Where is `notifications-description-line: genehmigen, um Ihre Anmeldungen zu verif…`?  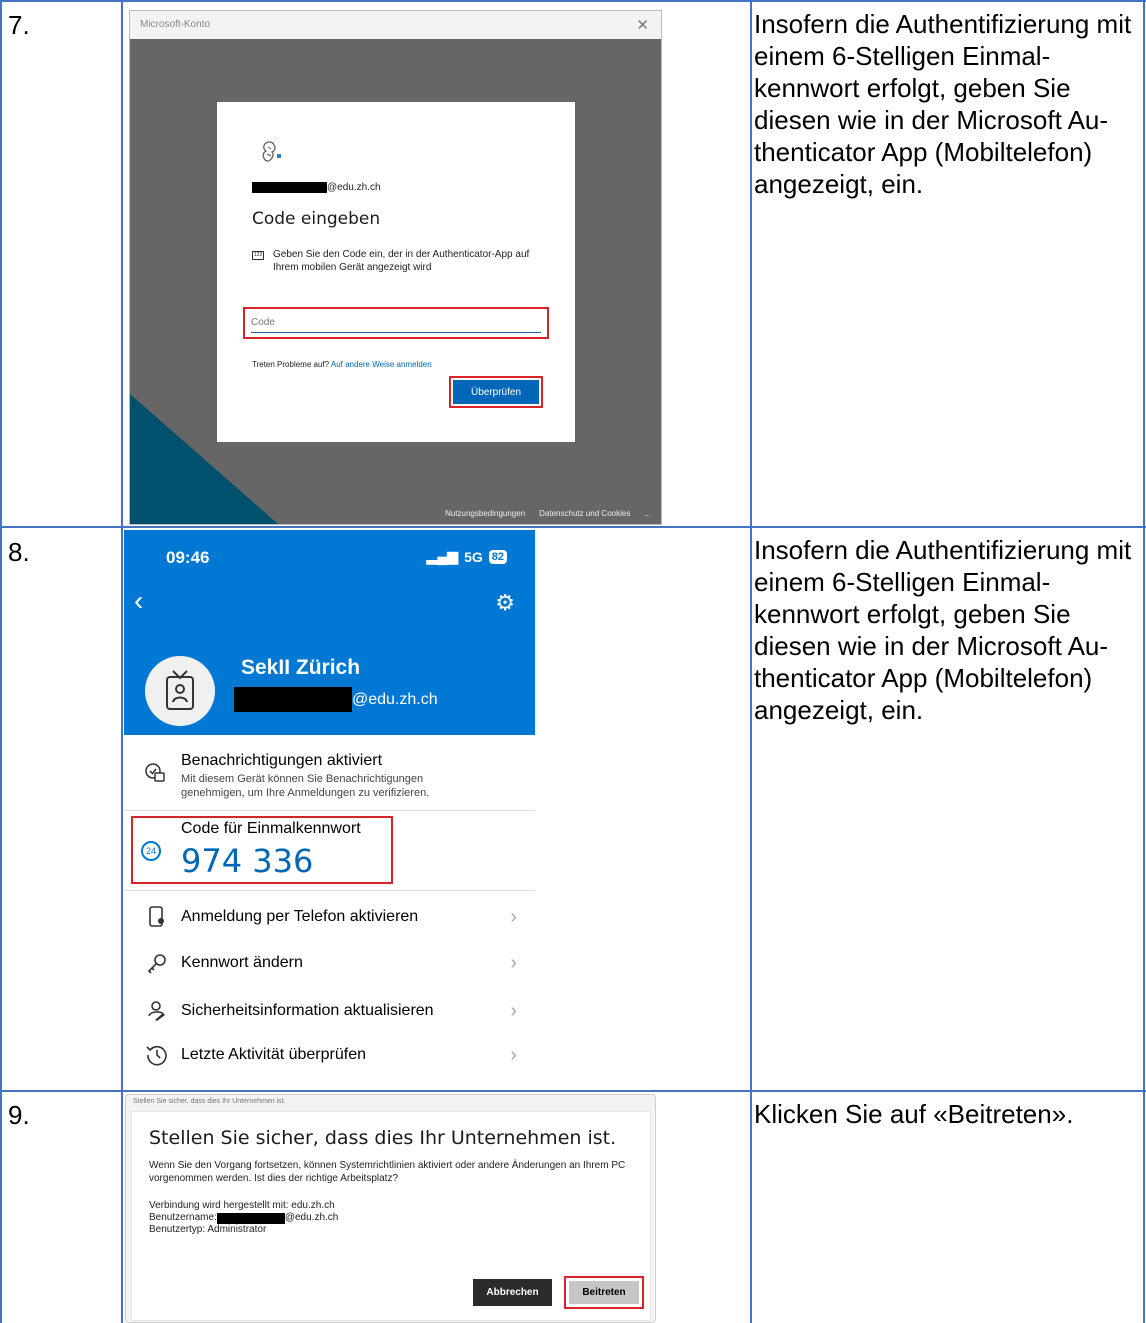
notifications-description-line: genehmigen, um Ihre Anmeldungen zu verif… is located at coordinates (305, 793).